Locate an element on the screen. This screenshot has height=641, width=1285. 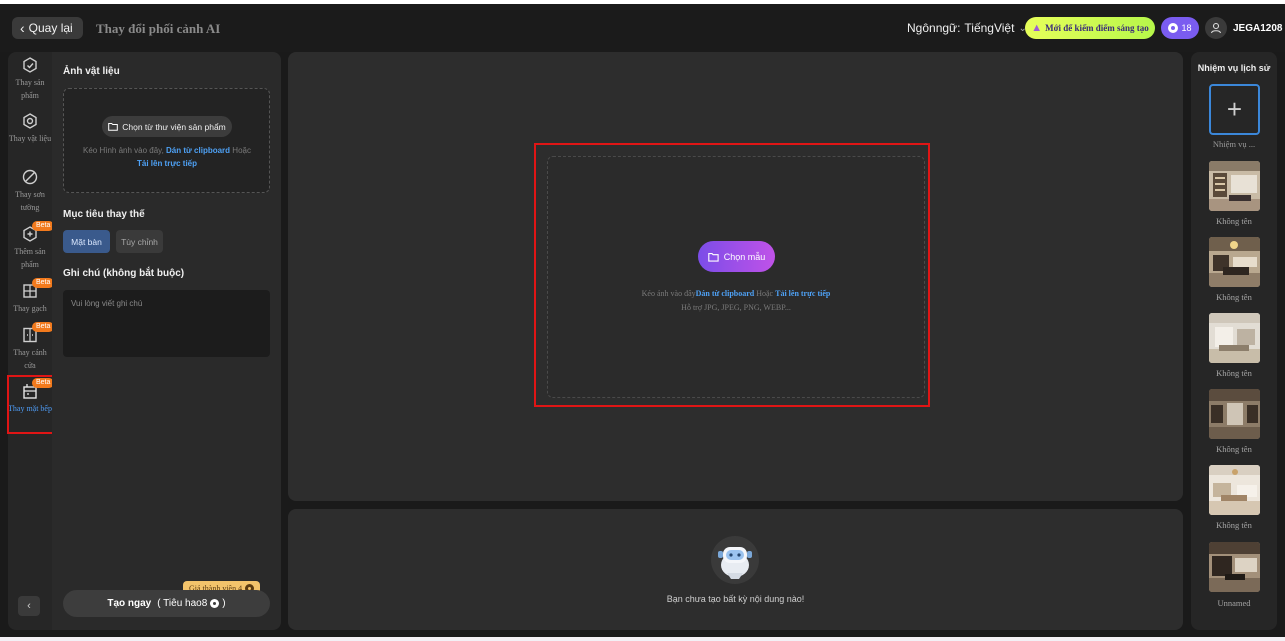
page-title: Thay đổi phối cảnh AI is located at coordinates (158, 28).